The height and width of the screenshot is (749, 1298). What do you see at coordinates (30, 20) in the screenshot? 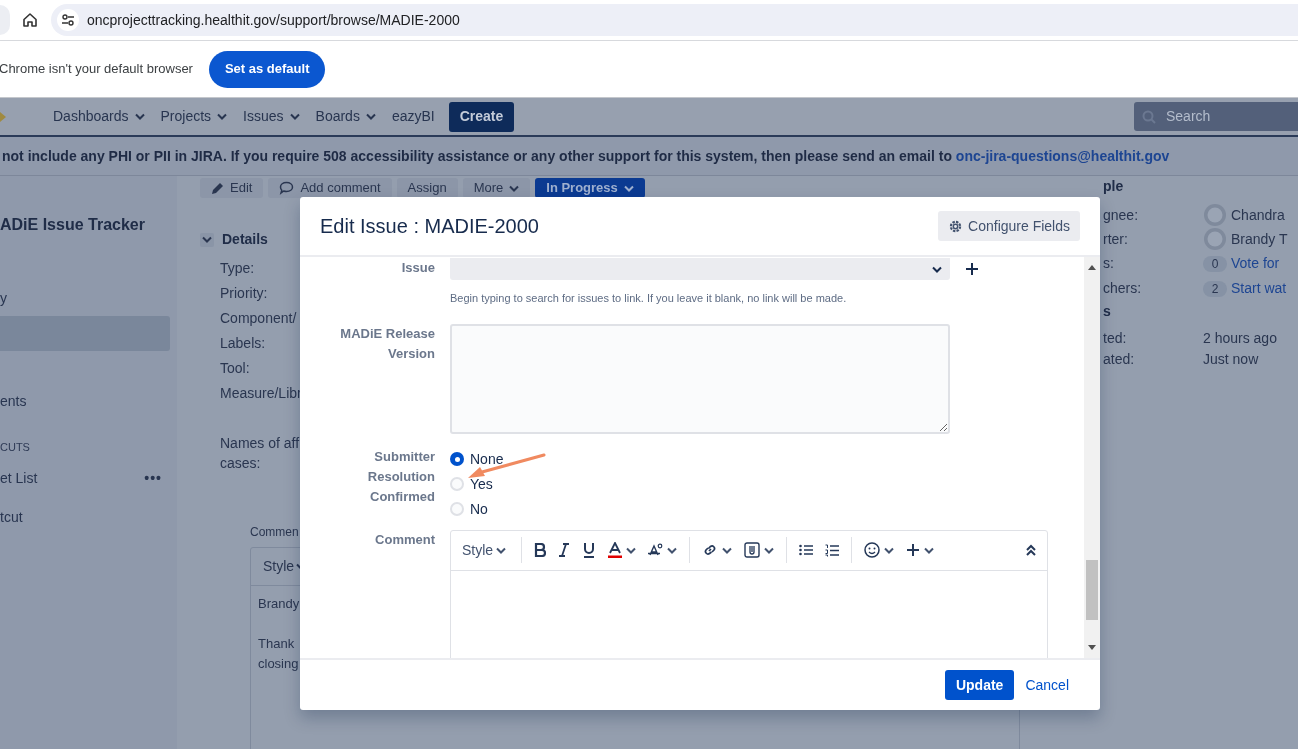
I see `home-icon` at bounding box center [30, 20].